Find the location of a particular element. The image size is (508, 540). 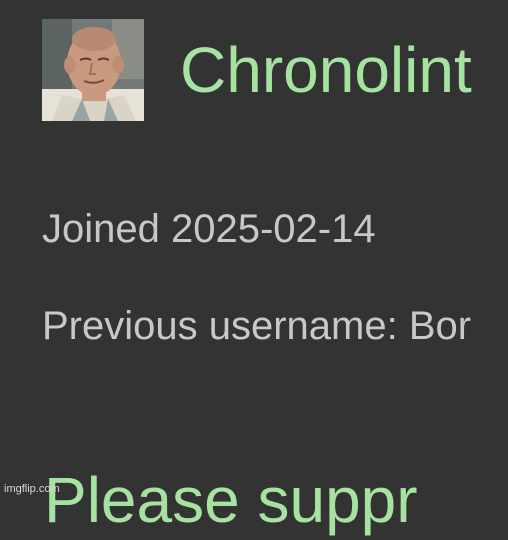

avatar is located at coordinates (93, 70).